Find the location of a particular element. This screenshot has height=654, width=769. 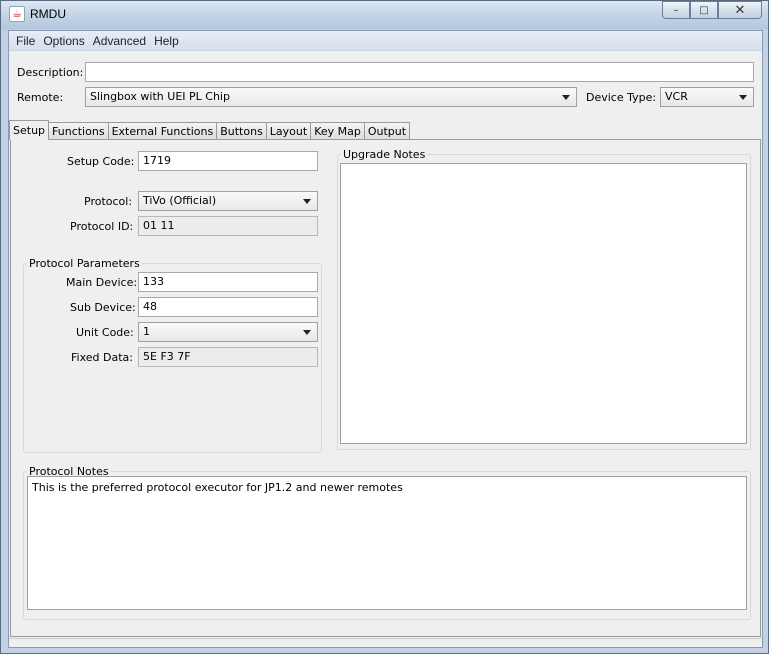

title-bar: ☕ RMDU – □ ✕ is located at coordinates (384, 15).